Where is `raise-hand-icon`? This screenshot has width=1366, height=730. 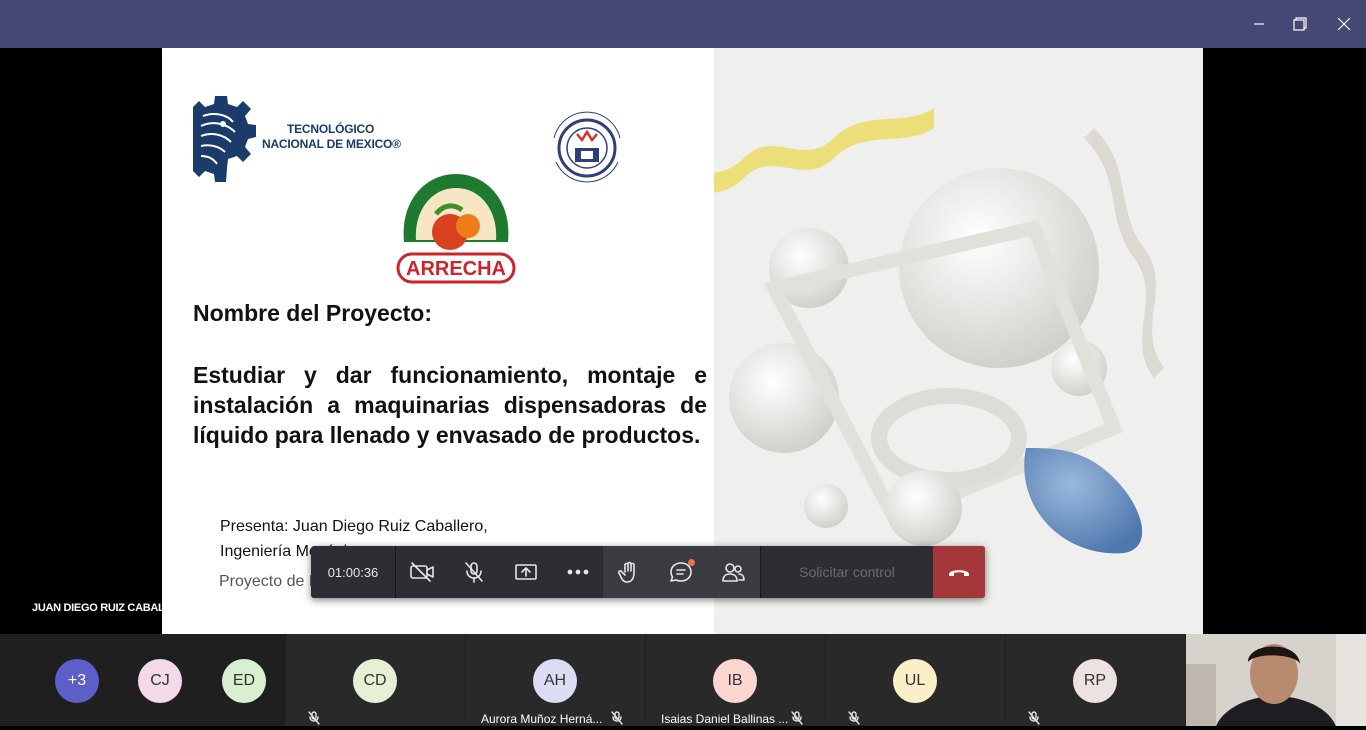 raise-hand-icon is located at coordinates (626, 572).